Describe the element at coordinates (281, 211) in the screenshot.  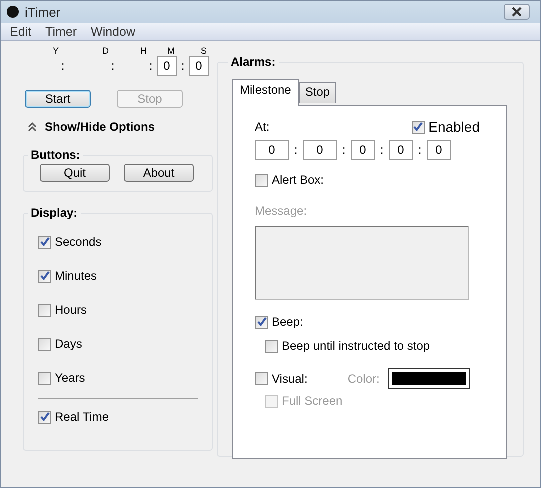
I see `message-label: Message:` at that location.